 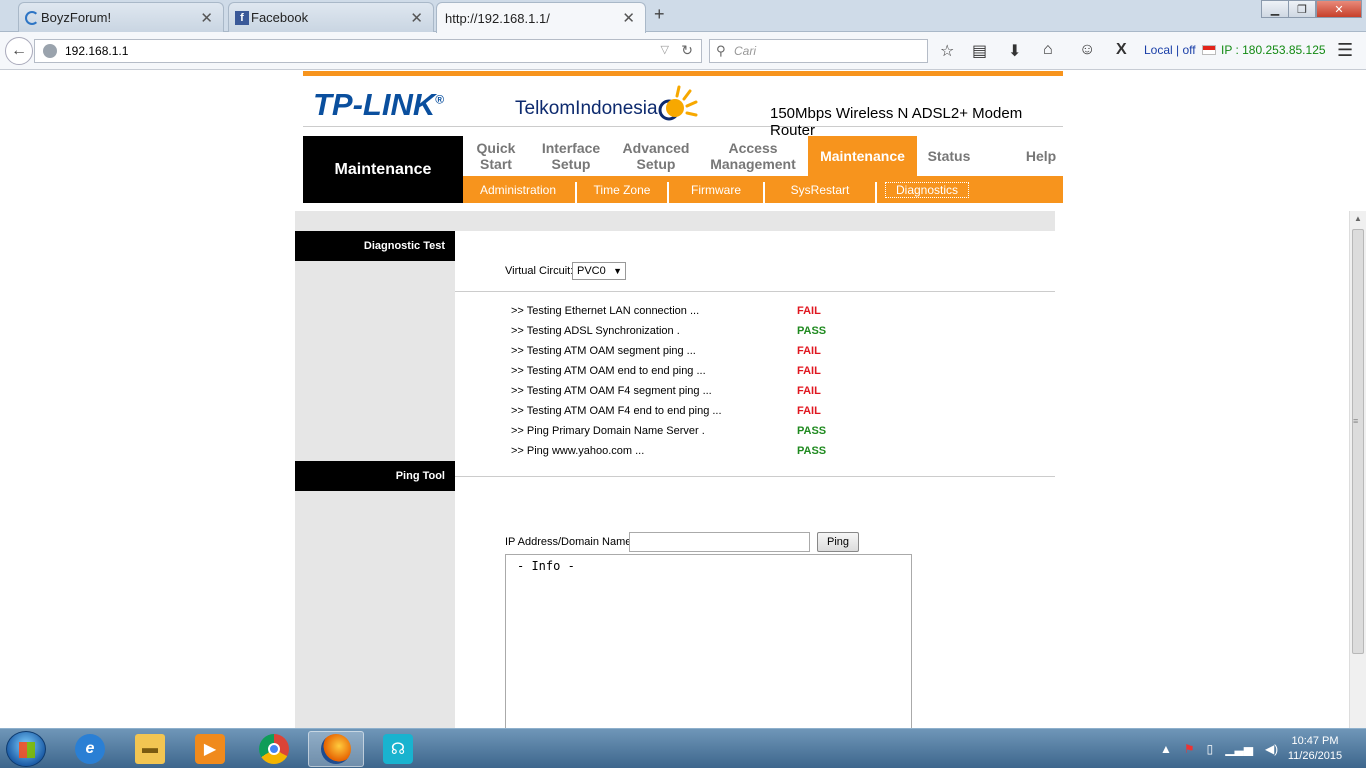 I want to click on back-arrow-icon: ←, so click(x=19, y=50).